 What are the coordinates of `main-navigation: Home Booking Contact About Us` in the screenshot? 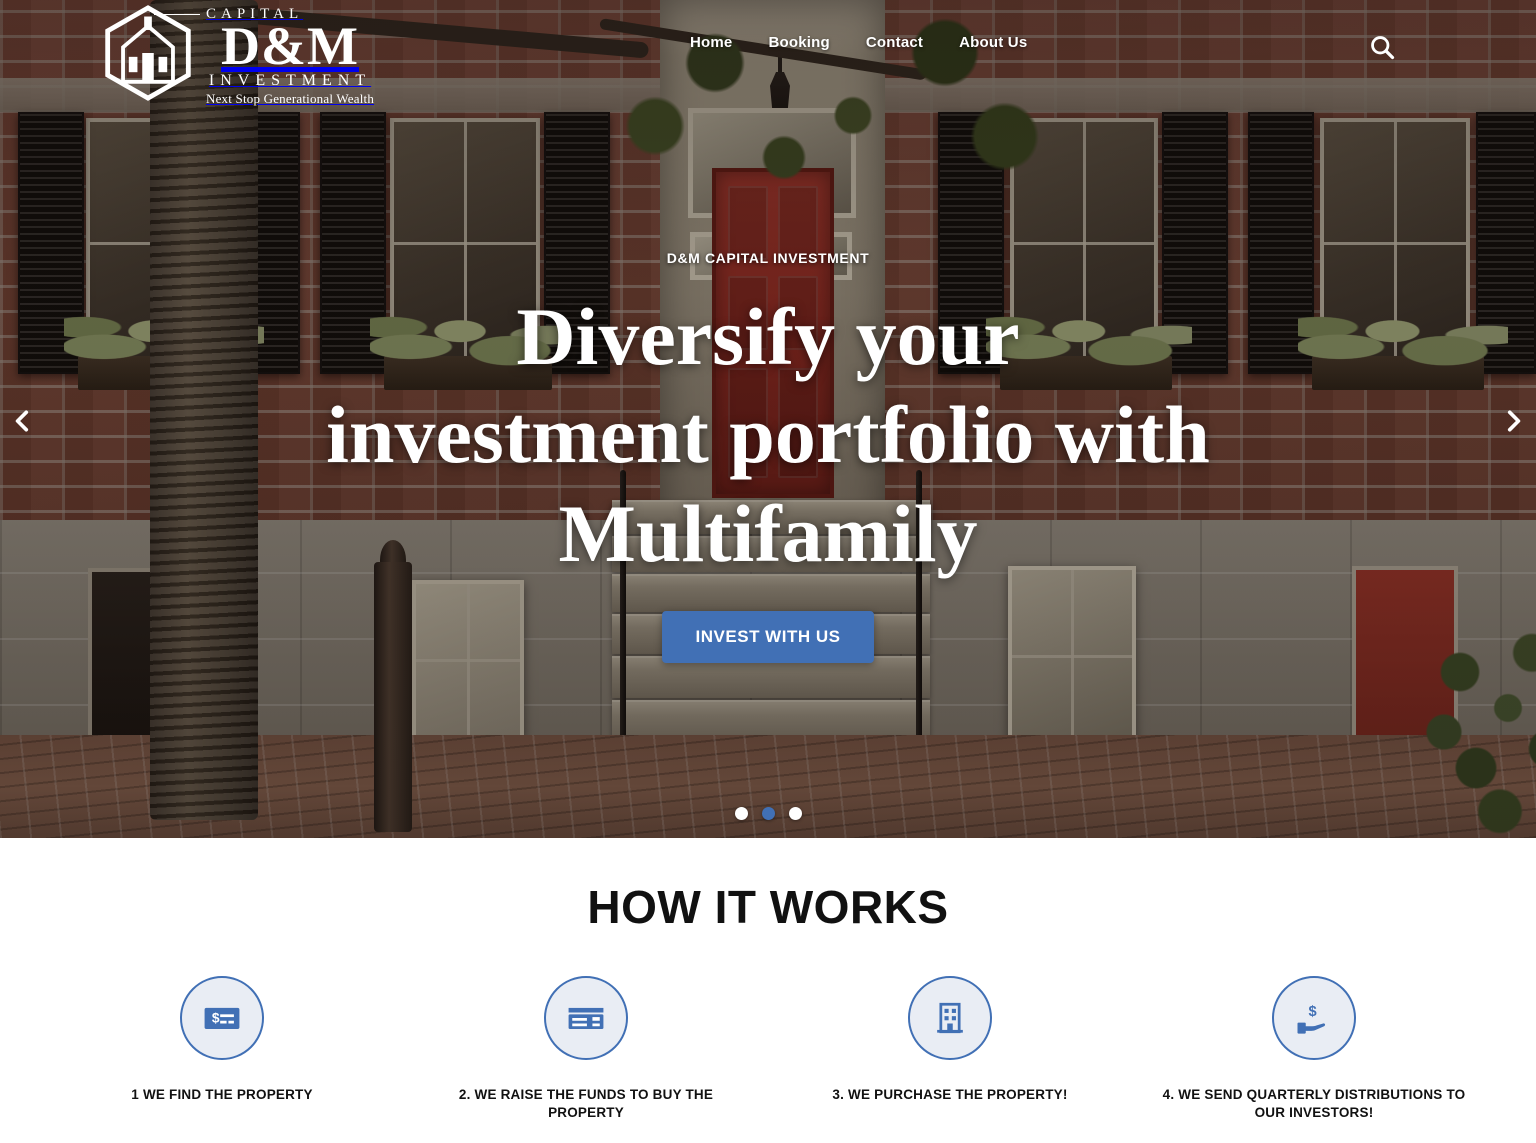 It's located at (858, 42).